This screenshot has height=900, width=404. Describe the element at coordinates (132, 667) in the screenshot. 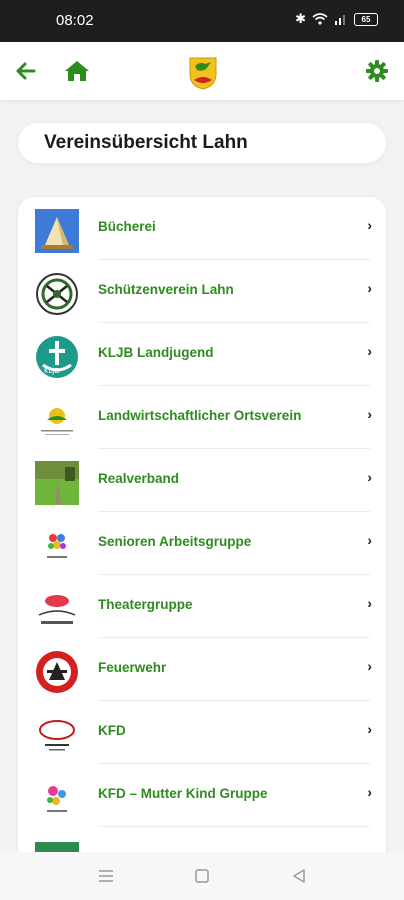

I see `list-item-label: Feuerwehr` at that location.